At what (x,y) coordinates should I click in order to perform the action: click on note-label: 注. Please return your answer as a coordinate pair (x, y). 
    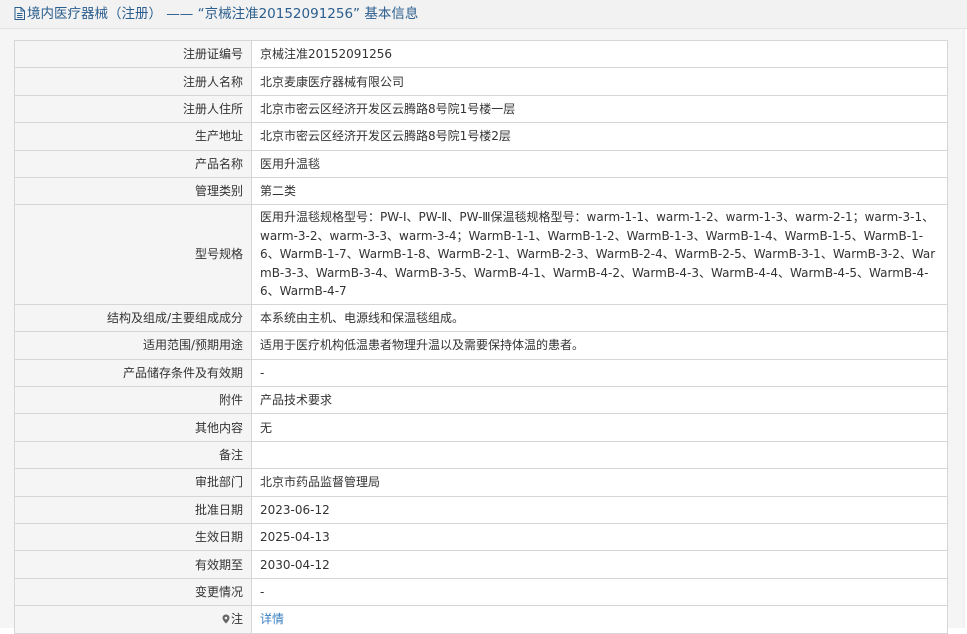
    Looking at the image, I should click on (236, 618).